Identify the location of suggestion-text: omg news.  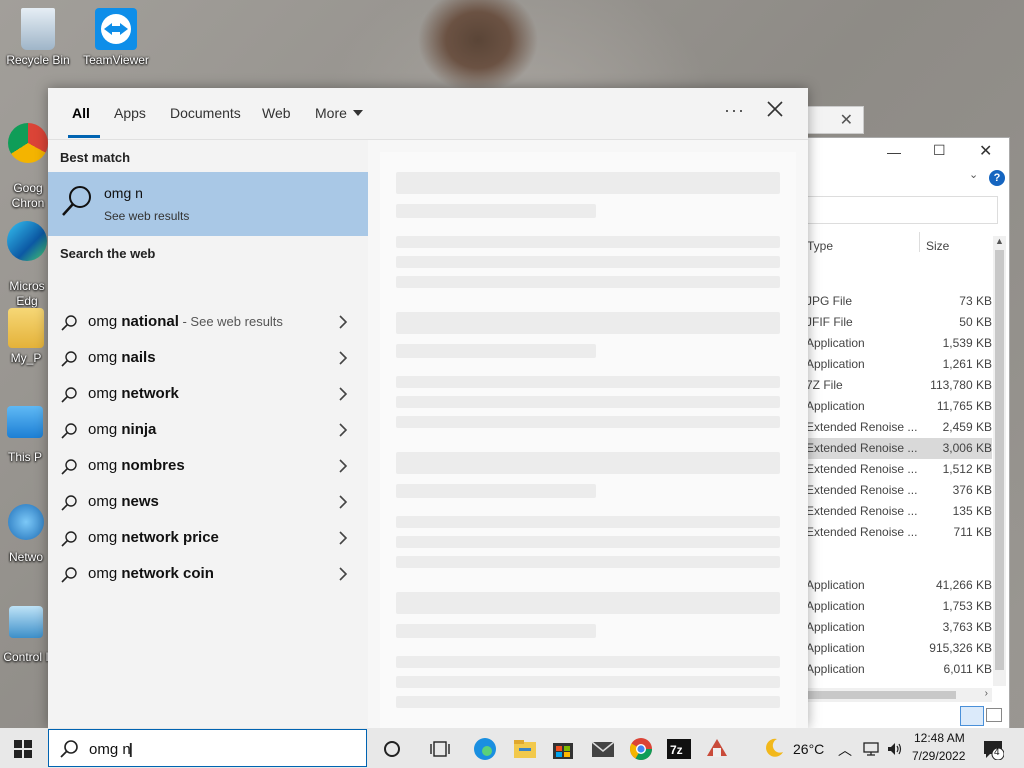
(123, 501).